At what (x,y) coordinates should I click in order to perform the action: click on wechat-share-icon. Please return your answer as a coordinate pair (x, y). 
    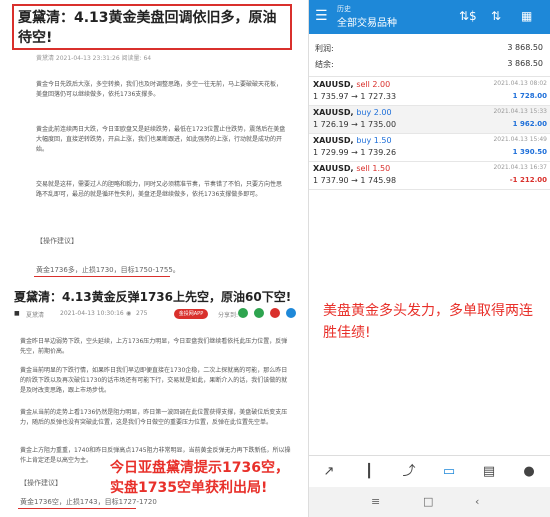
    Looking at the image, I should click on (243, 313).